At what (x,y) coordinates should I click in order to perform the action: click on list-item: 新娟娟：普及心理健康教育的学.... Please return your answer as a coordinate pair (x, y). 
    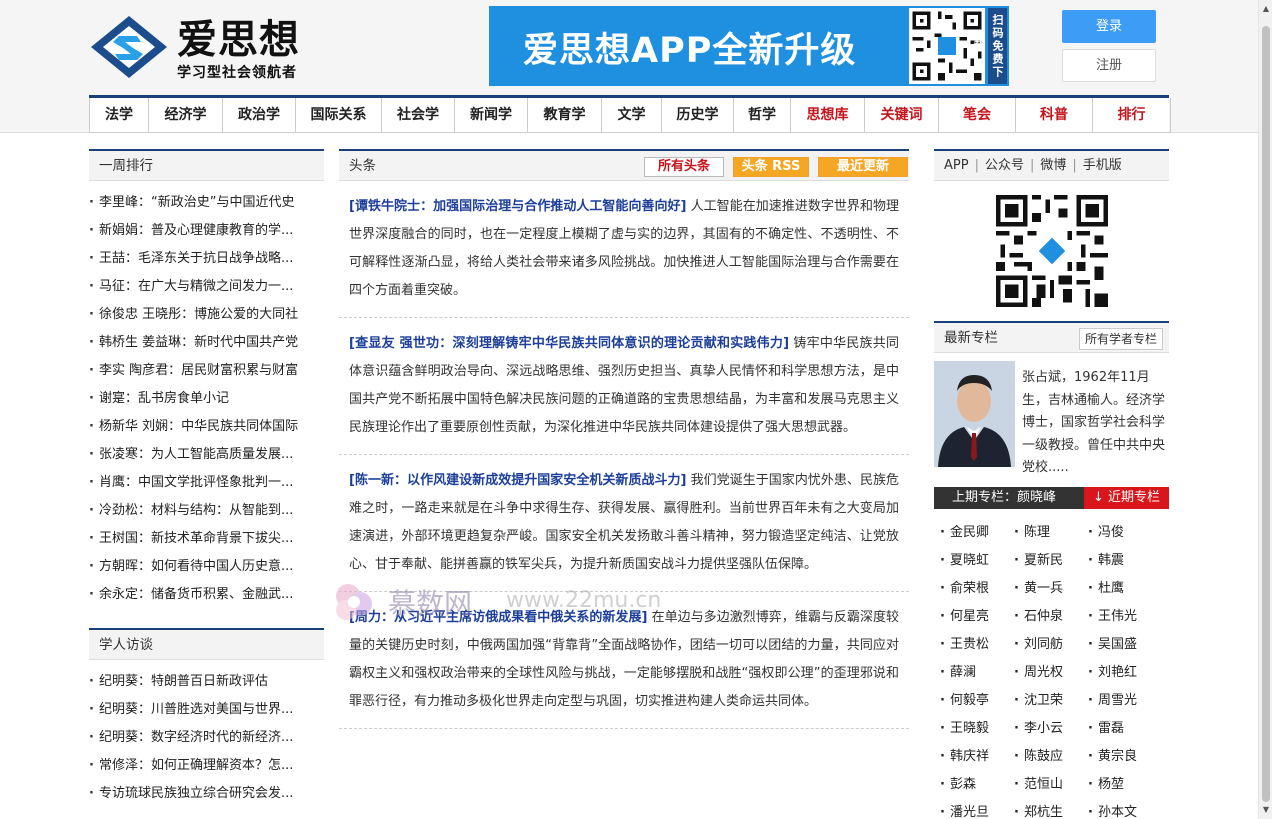
    Looking at the image, I should click on (206, 231).